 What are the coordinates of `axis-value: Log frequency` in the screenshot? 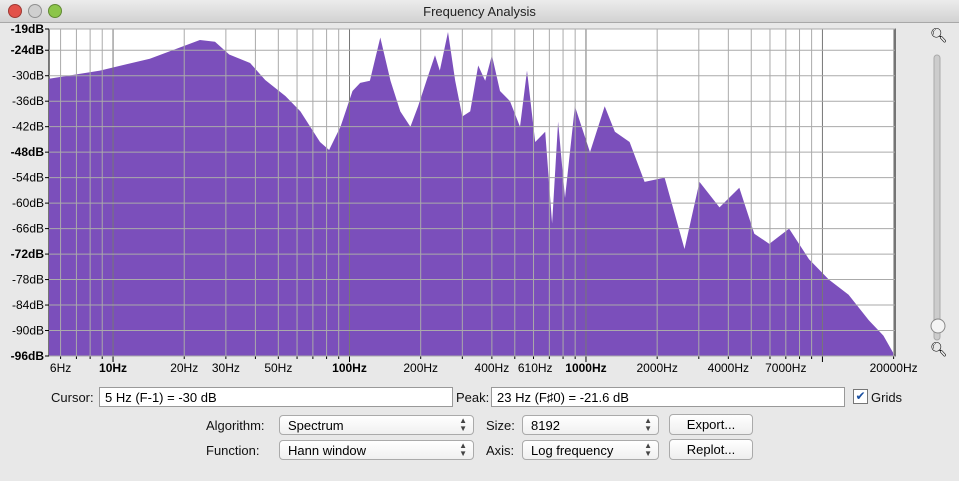 It's located at (572, 450).